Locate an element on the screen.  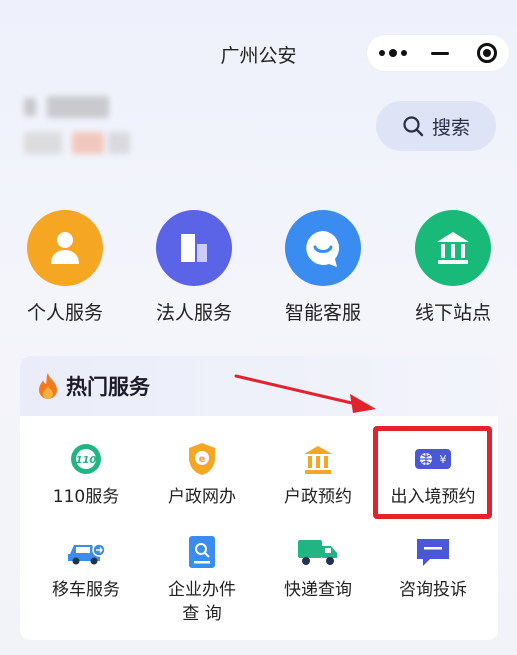
highlight-box is located at coordinates (432, 472).